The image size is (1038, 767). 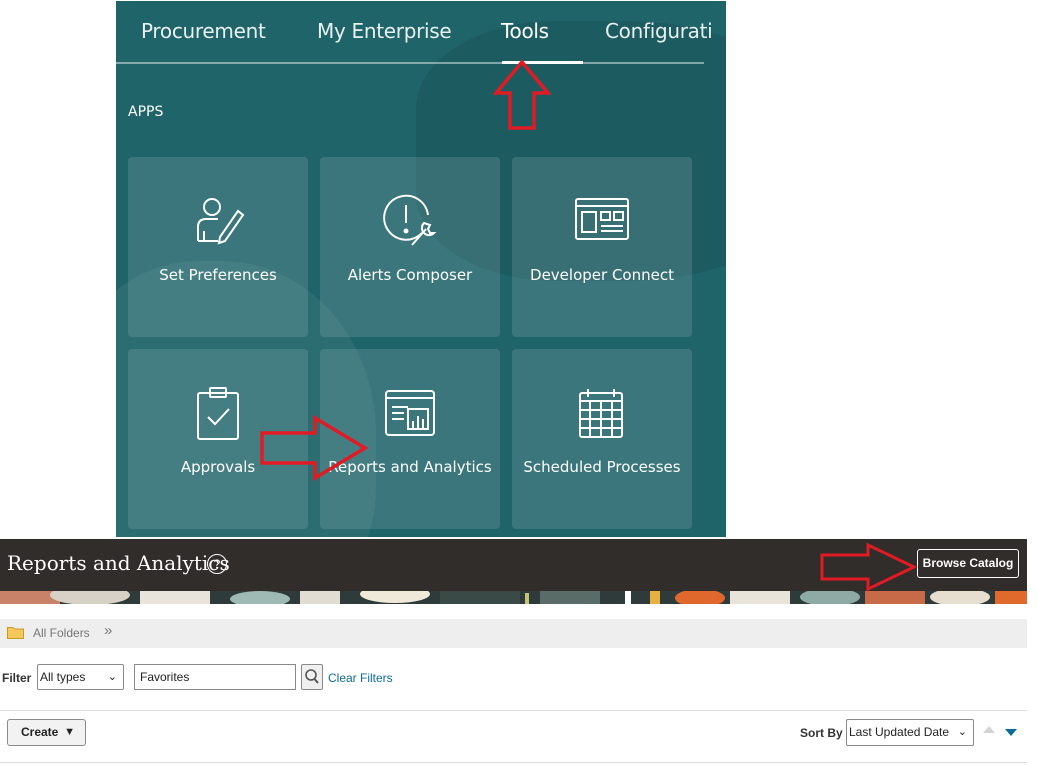 I want to click on tile-scheduled-processes: Scheduled Processes, so click(x=602, y=439).